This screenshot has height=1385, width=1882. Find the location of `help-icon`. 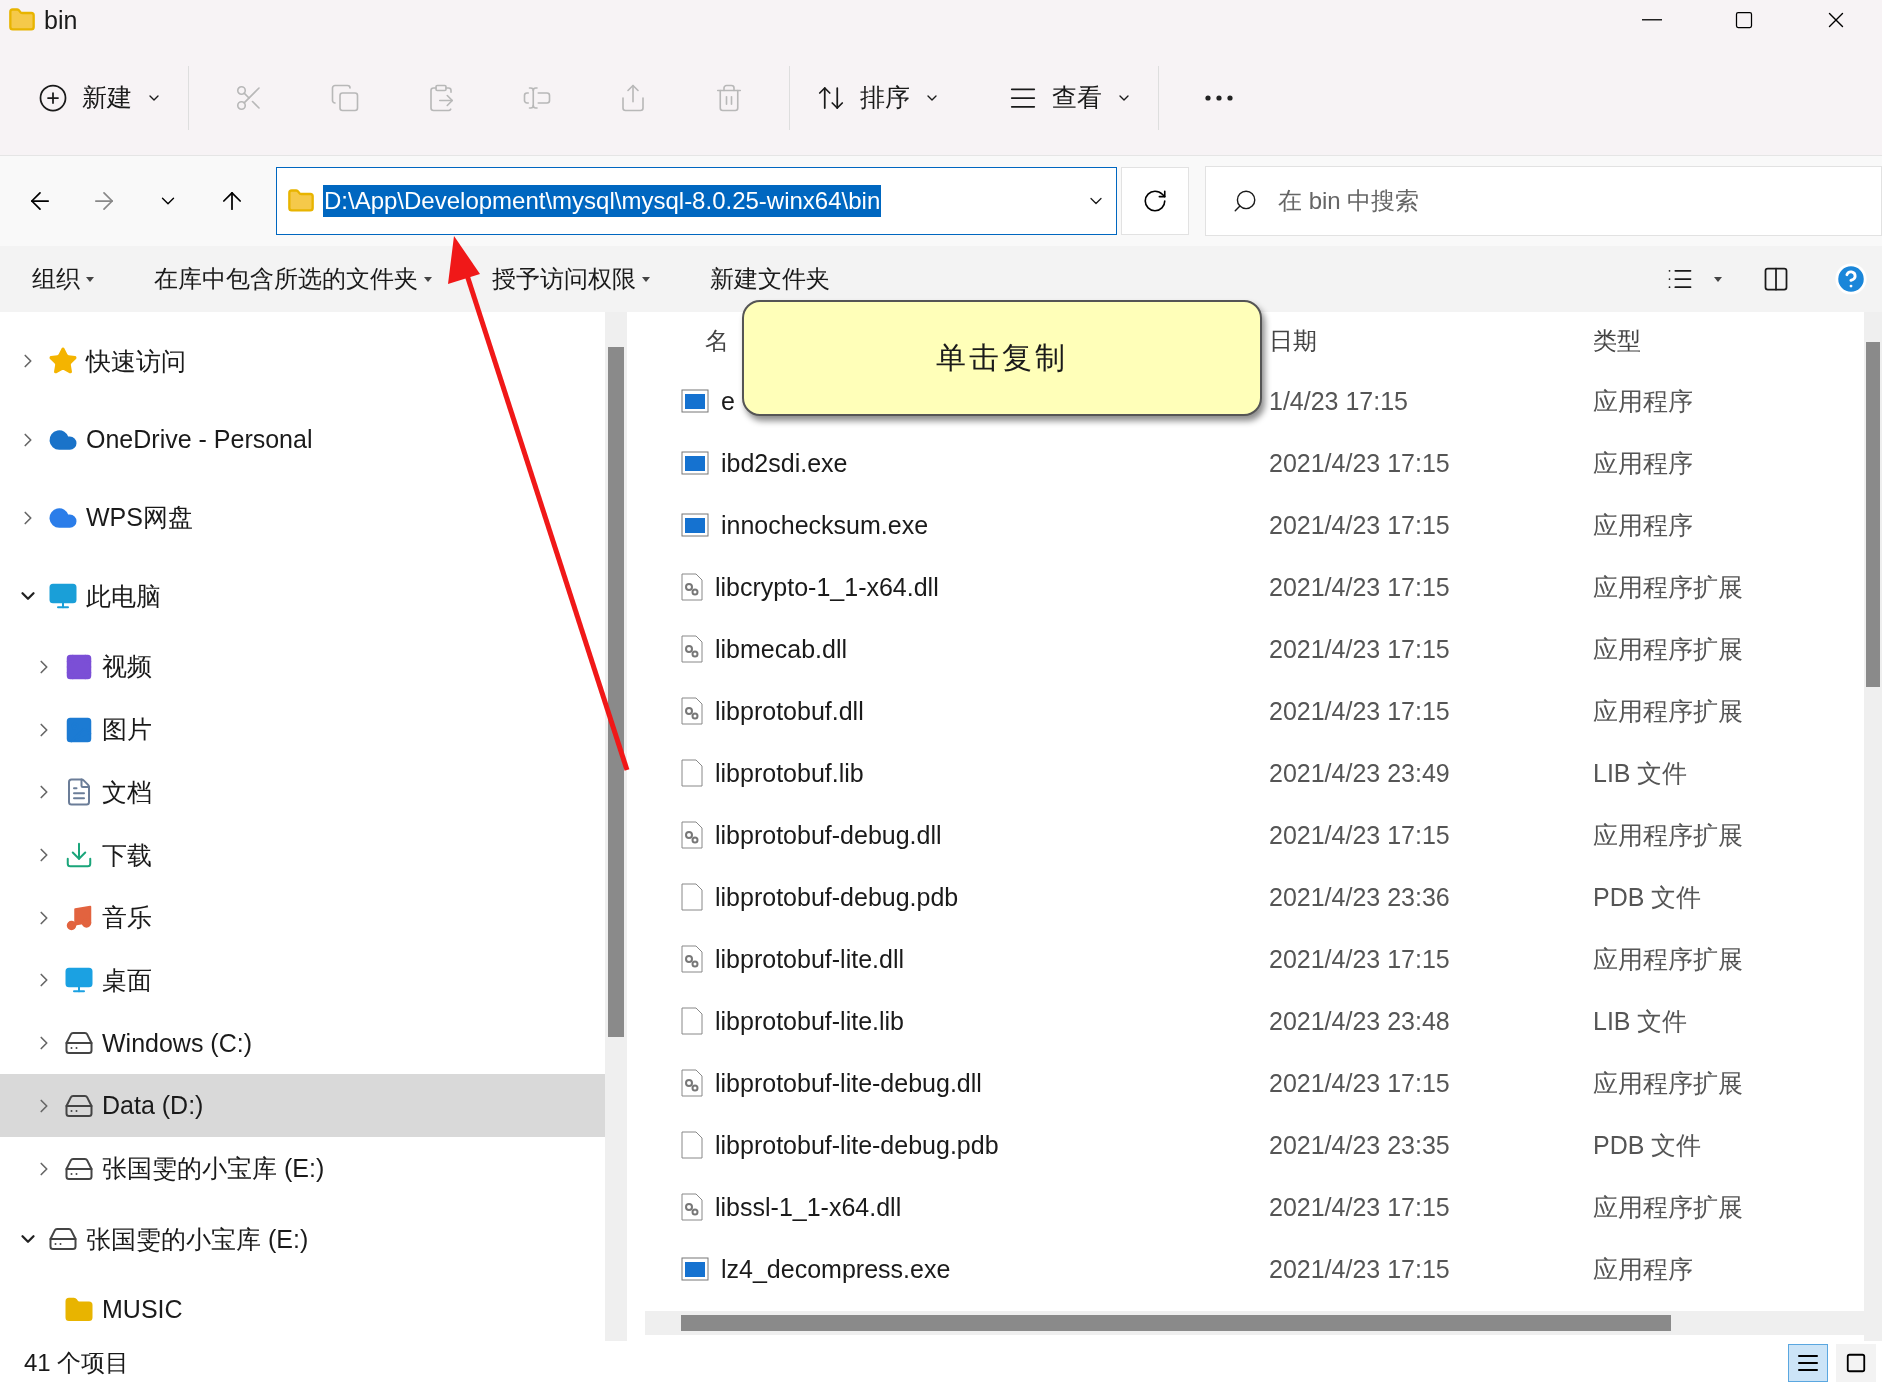

help-icon is located at coordinates (1851, 279).